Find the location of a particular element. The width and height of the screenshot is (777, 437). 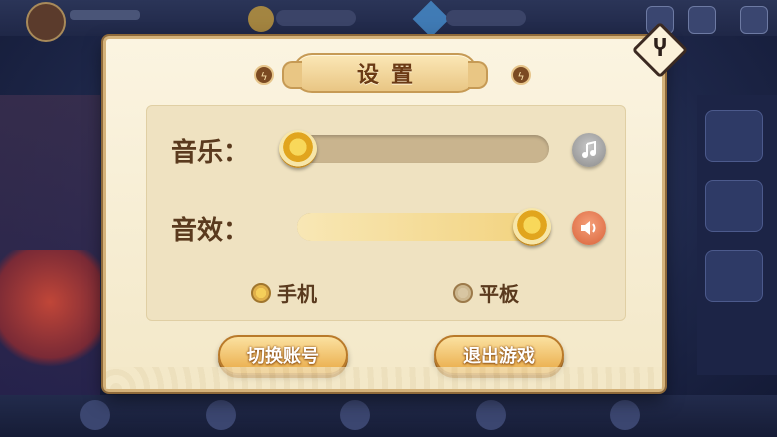

device-option-tablet: 平板 is located at coordinates (486, 292).